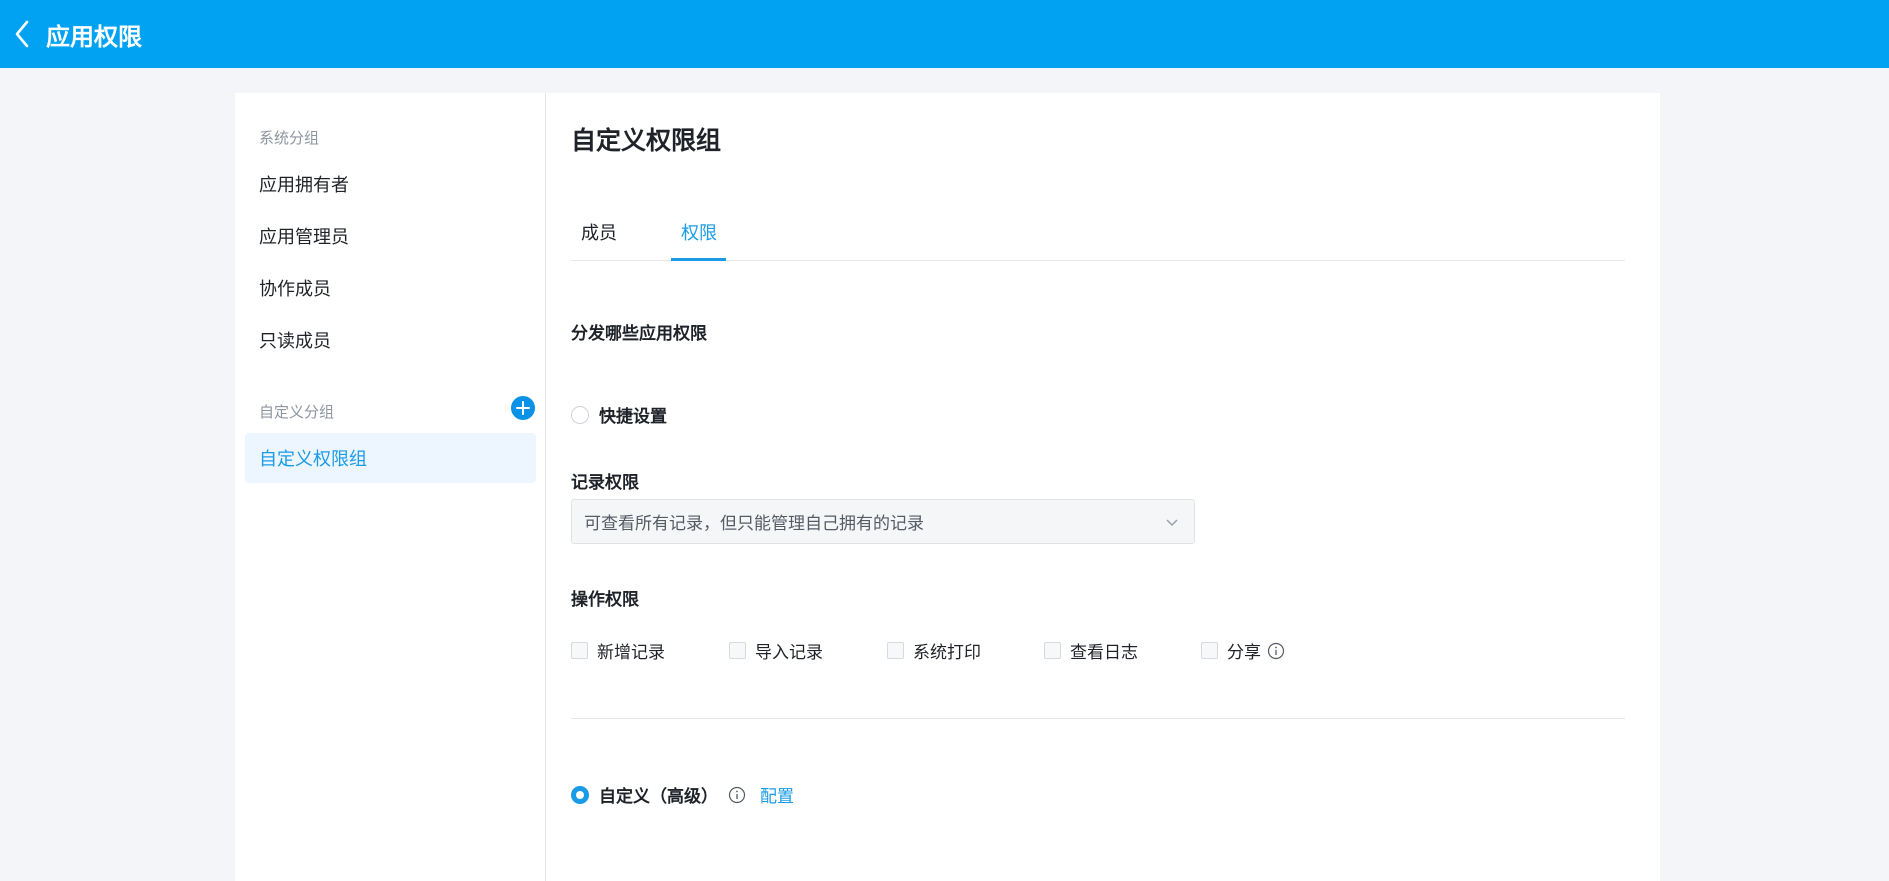  I want to click on add-group-button, so click(523, 408).